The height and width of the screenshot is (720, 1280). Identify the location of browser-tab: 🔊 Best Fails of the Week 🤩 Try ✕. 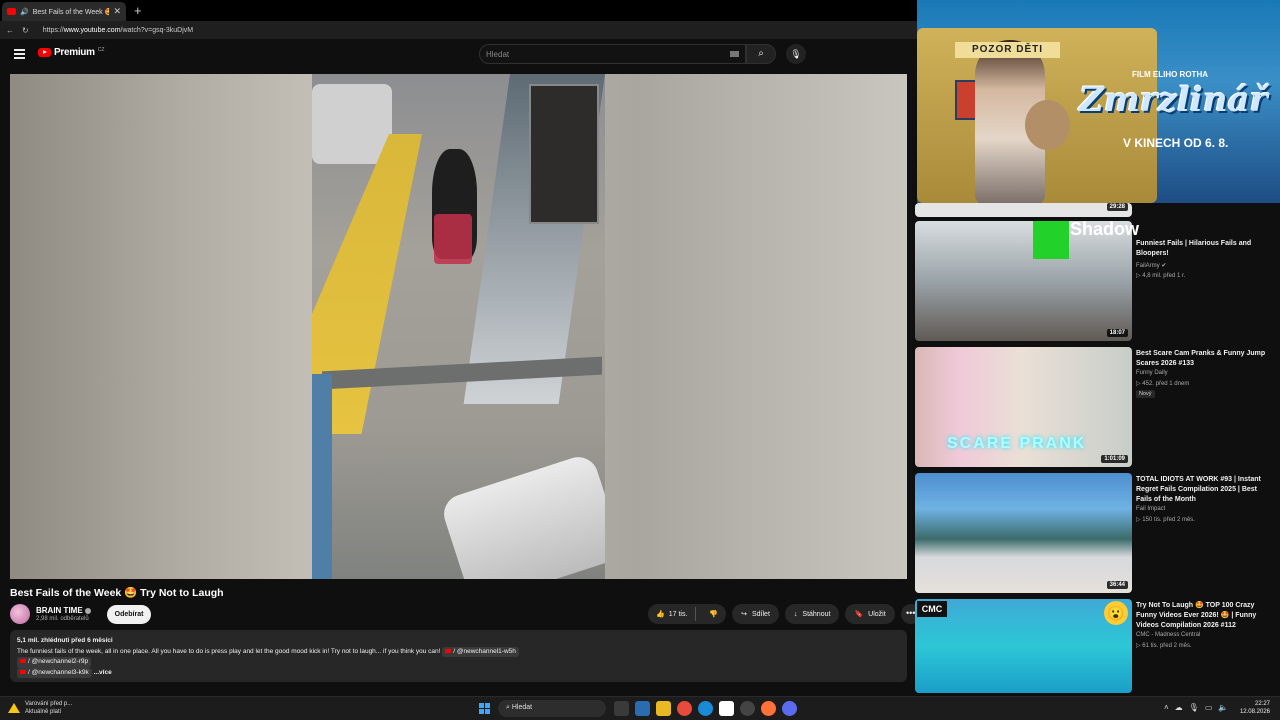
(64, 11).